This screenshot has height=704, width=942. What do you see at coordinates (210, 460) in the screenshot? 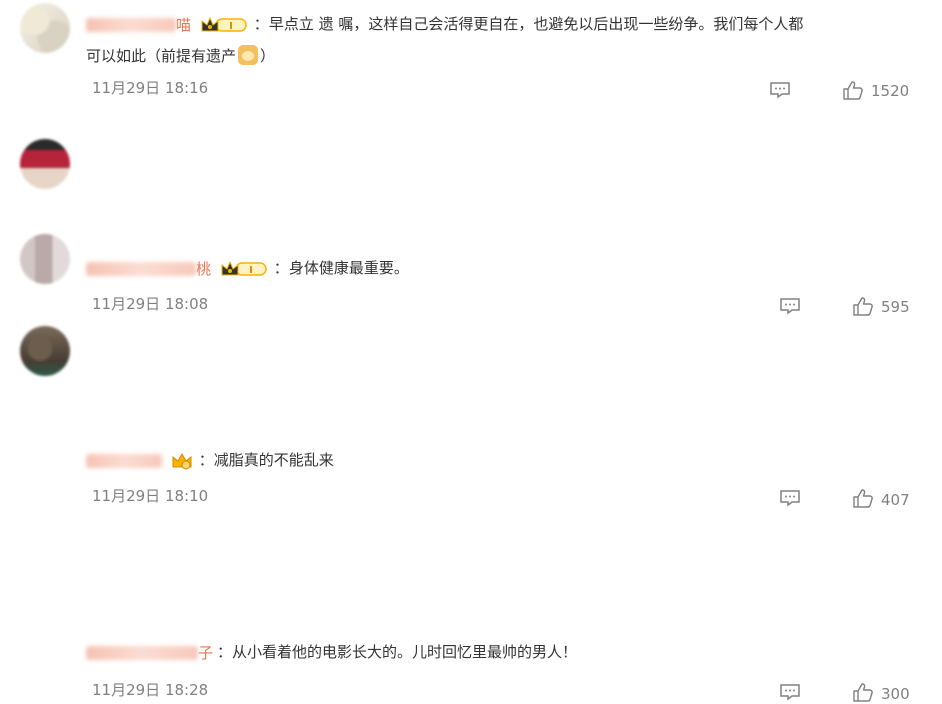
I see `comment-line: ：减脂真的不能乱来` at bounding box center [210, 460].